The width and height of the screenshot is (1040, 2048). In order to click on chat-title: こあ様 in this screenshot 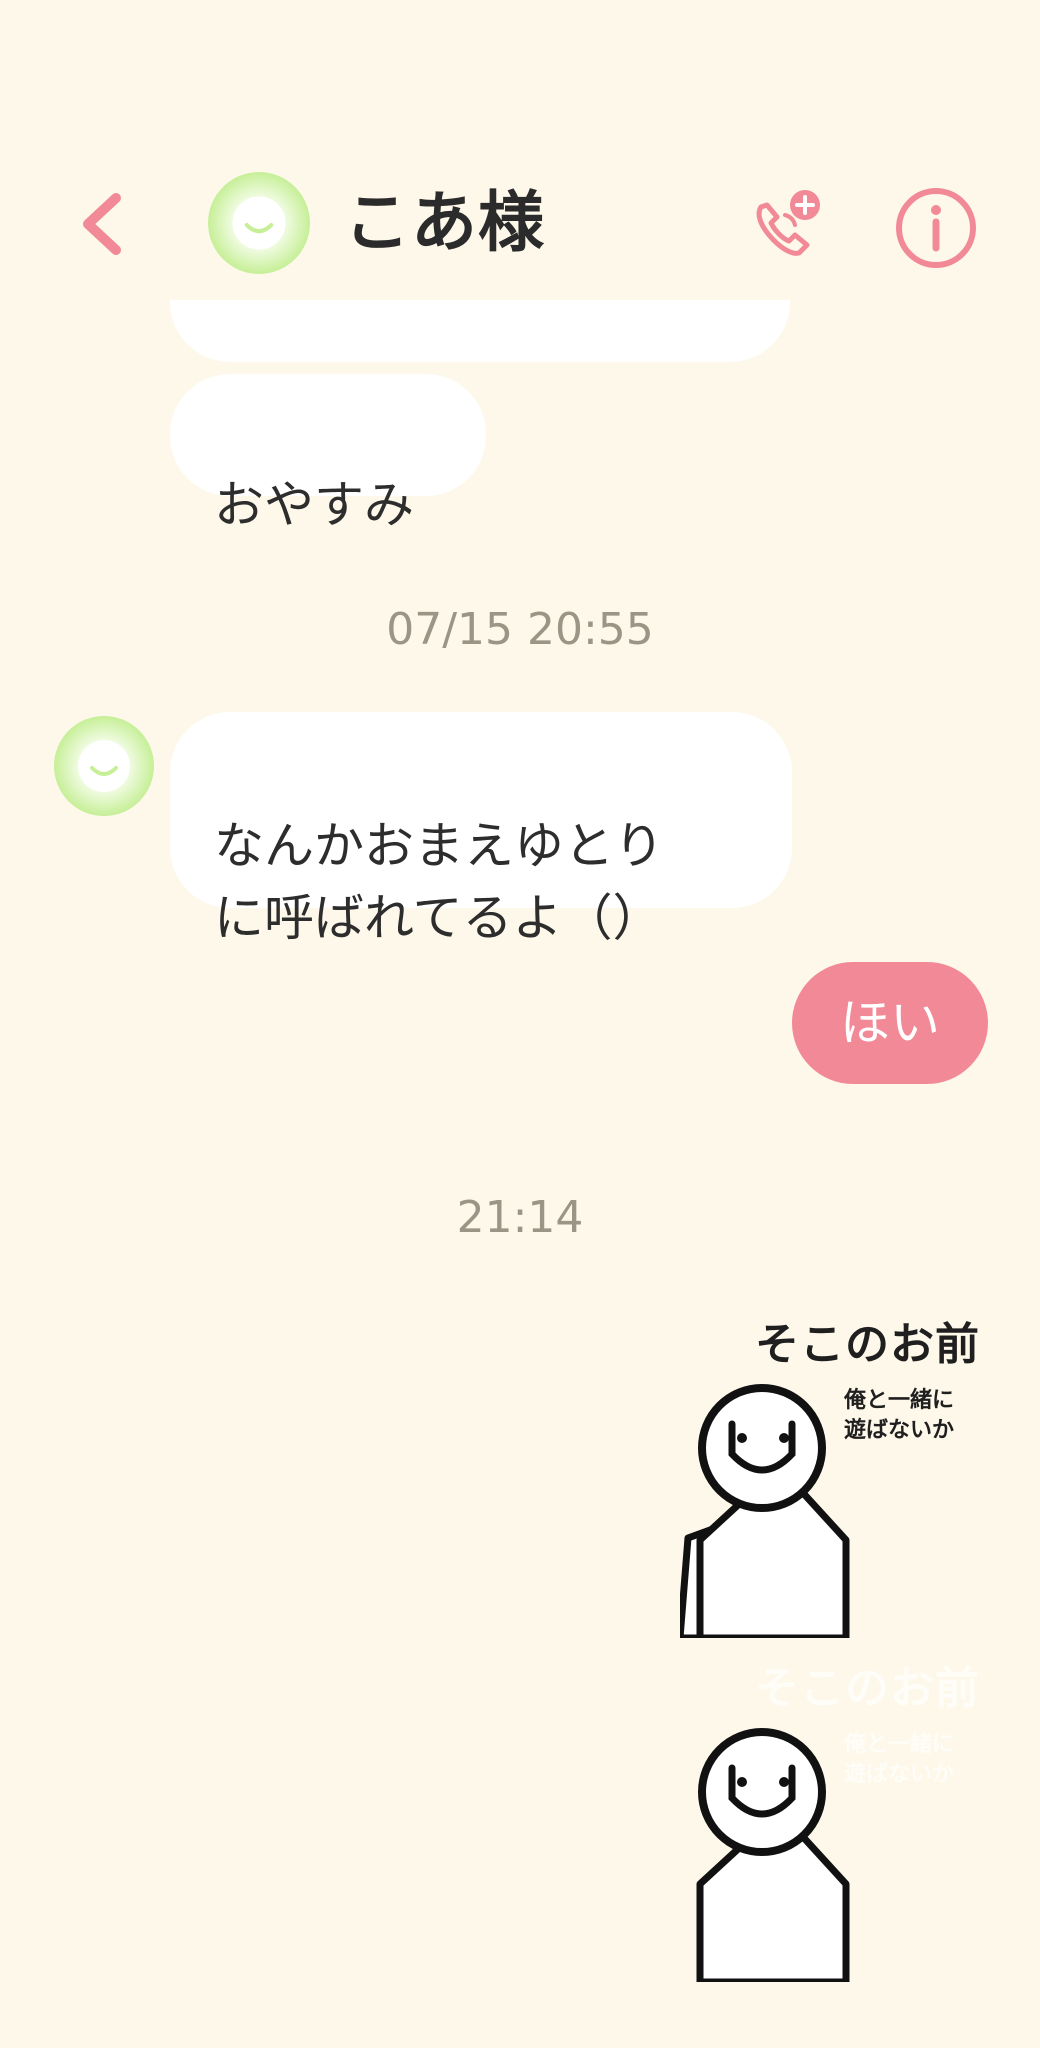, I will do `click(444, 222)`.